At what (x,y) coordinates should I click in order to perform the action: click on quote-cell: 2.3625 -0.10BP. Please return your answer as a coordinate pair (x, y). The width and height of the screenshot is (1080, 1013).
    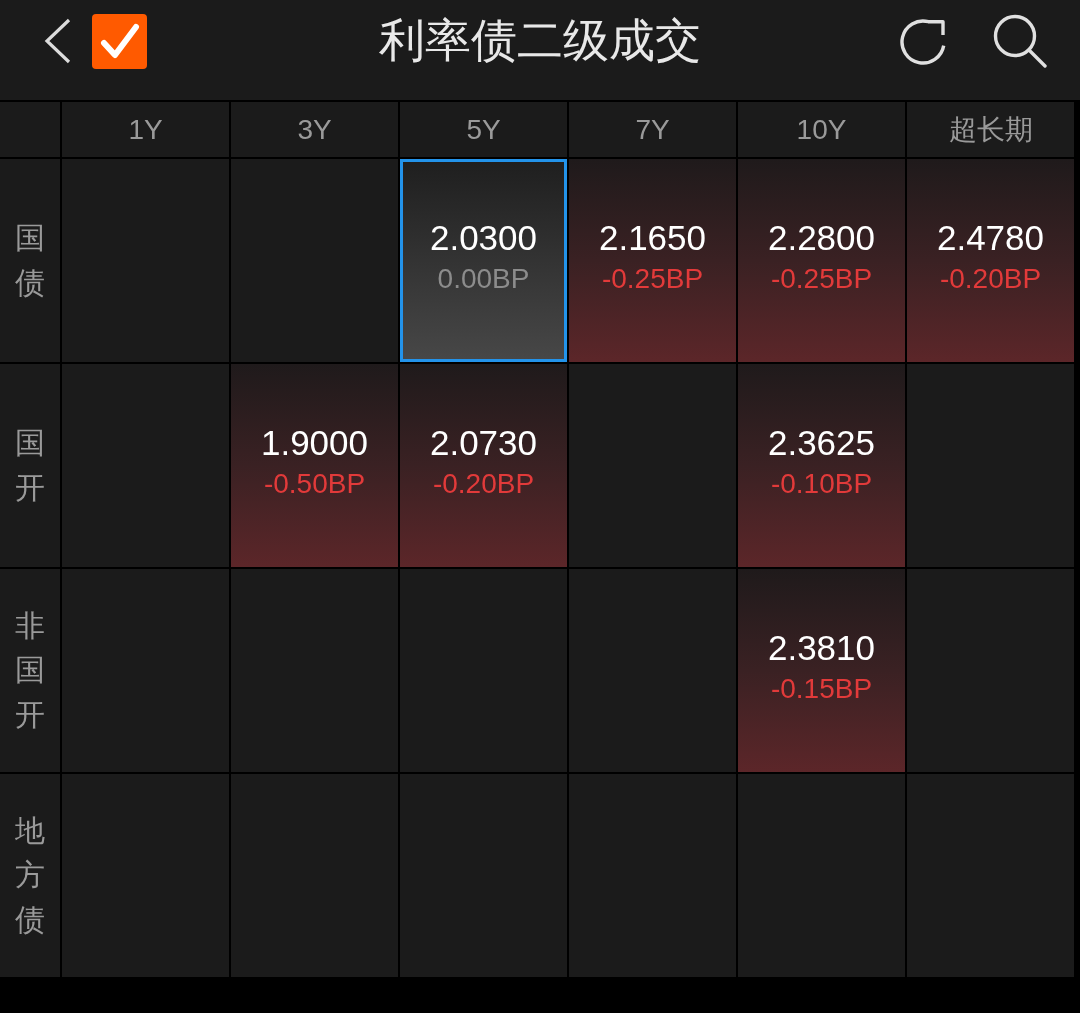
    Looking at the image, I should click on (821, 465).